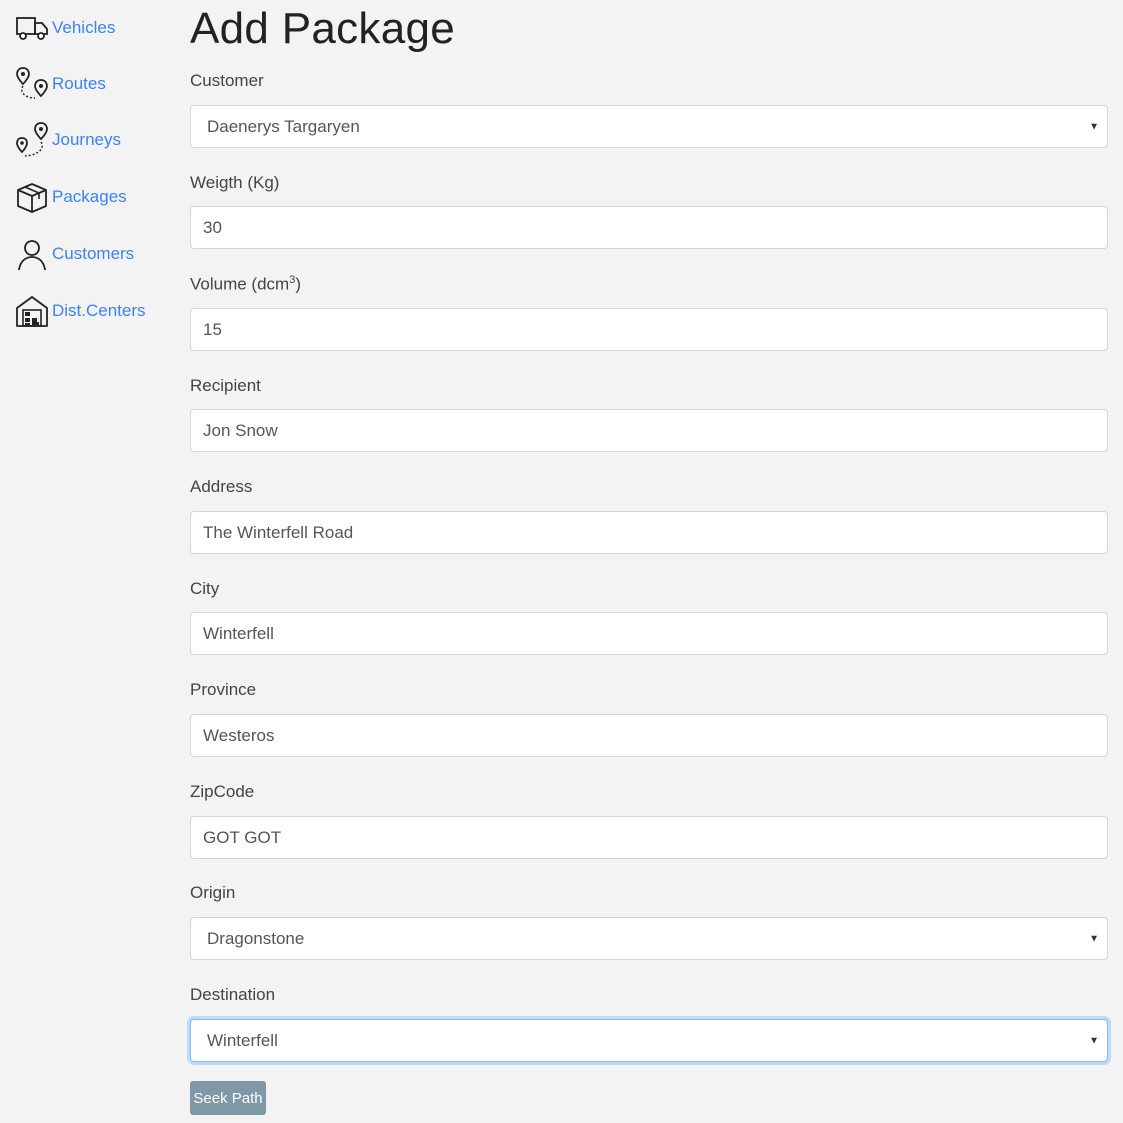 This screenshot has height=1123, width=1123. Describe the element at coordinates (86, 139) in the screenshot. I see `sidebar-item-label: Journeys` at that location.